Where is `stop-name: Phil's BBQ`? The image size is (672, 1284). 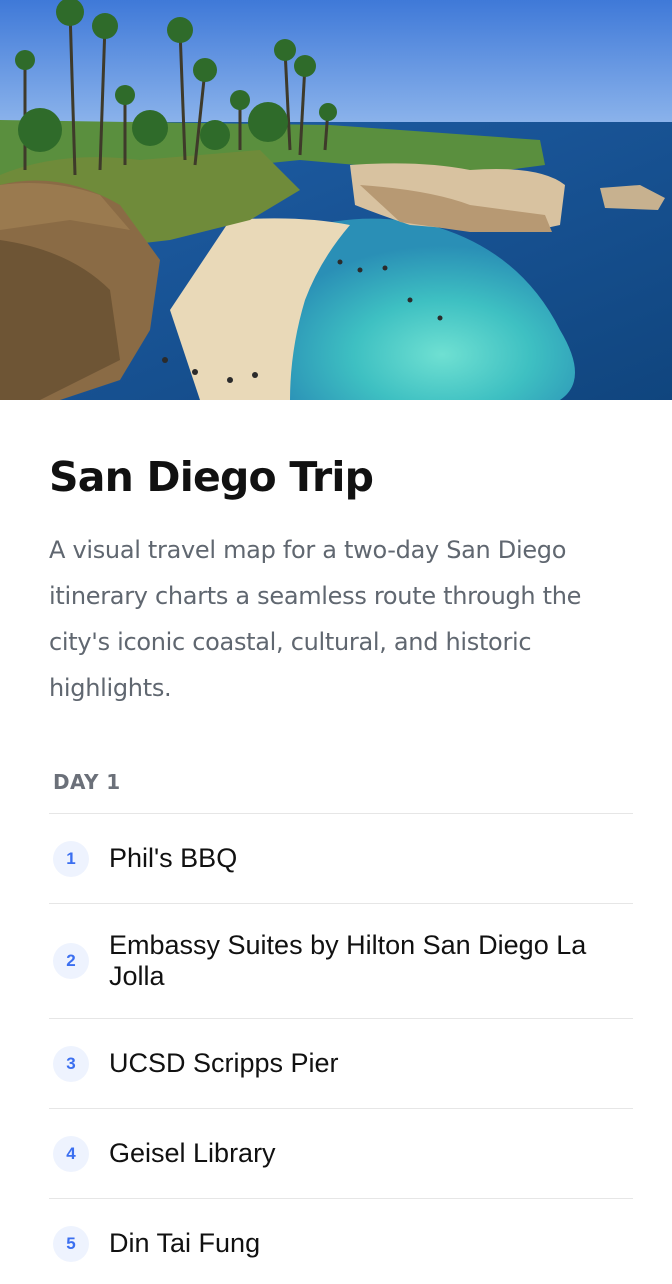 stop-name: Phil's BBQ is located at coordinates (173, 858).